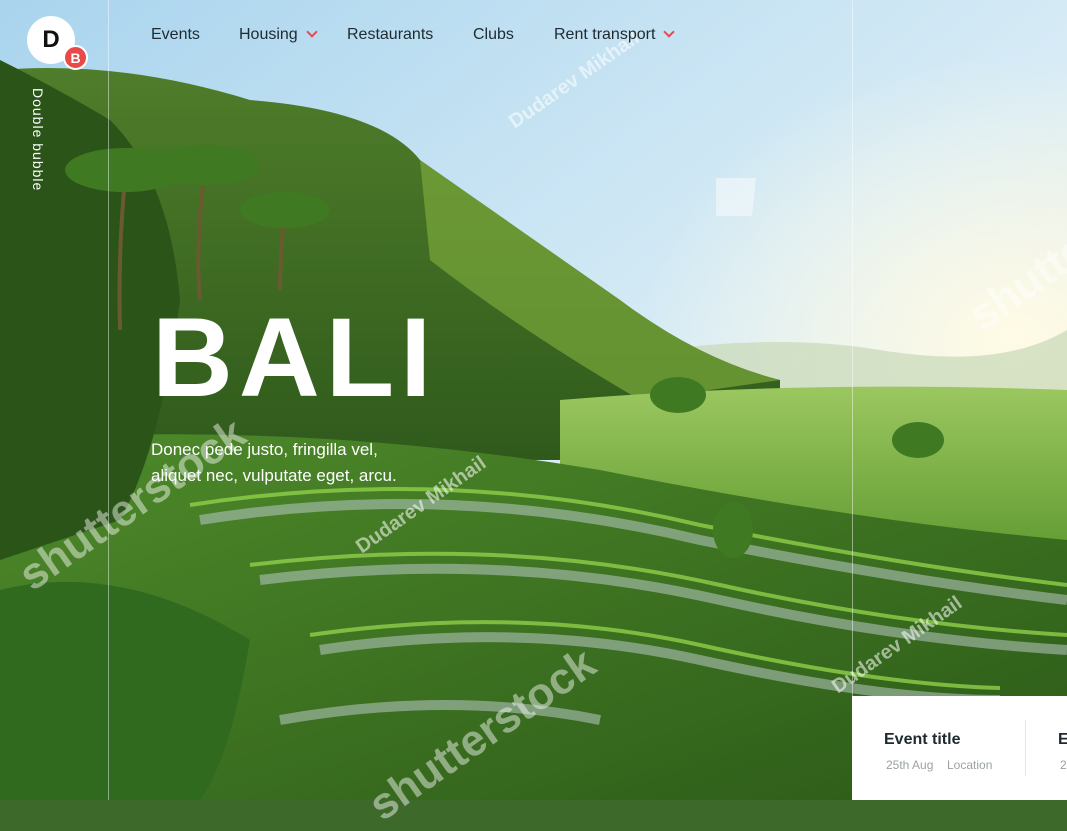  Describe the element at coordinates (970, 765) in the screenshot. I see `event-location: Location` at that location.